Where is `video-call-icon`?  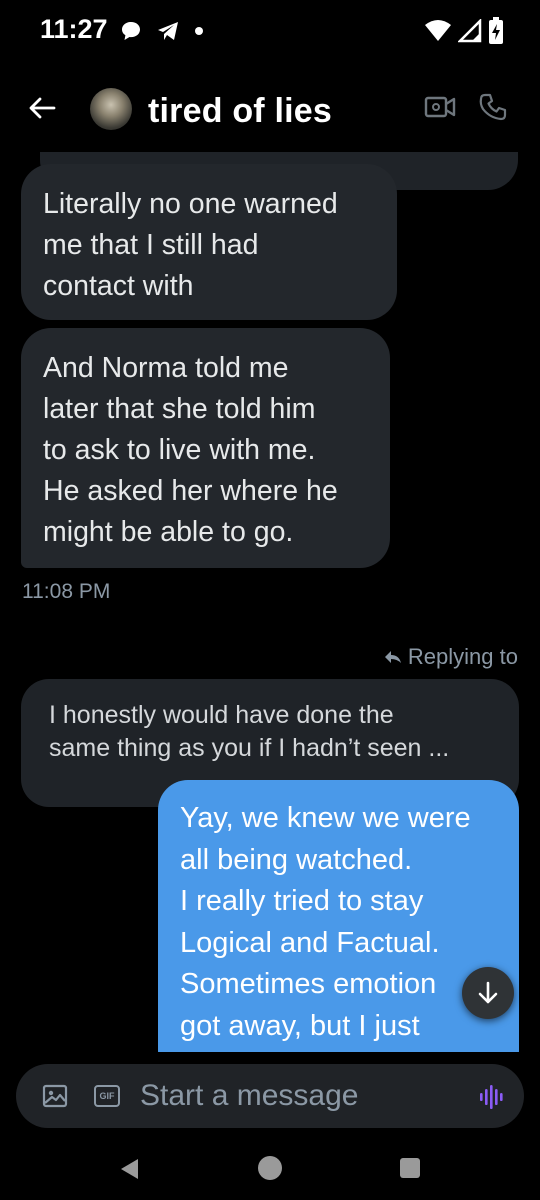 video-call-icon is located at coordinates (440, 107).